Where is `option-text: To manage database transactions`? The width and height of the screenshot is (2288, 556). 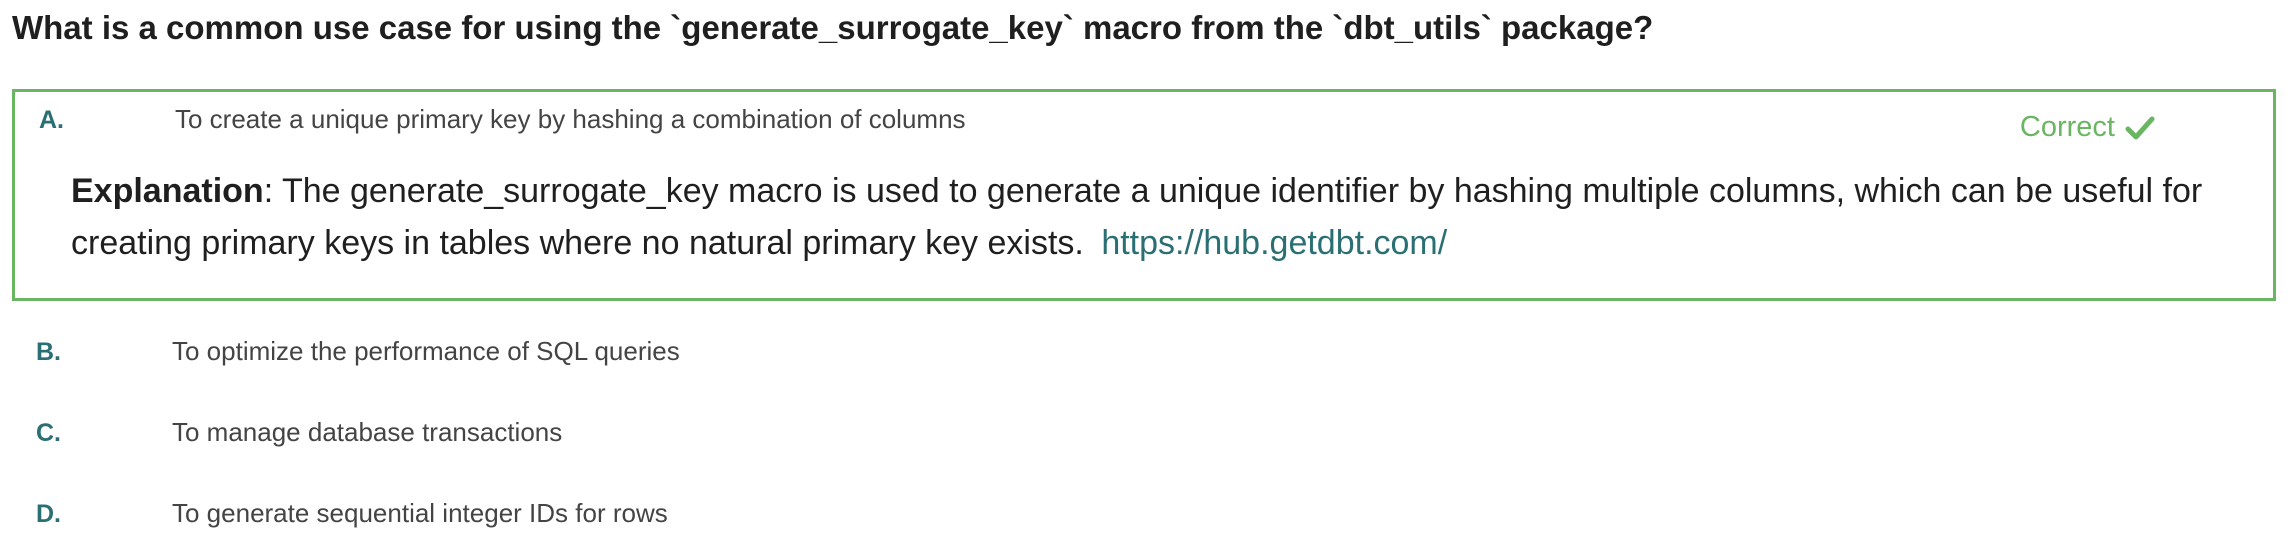
option-text: To manage database transactions is located at coordinates (367, 432).